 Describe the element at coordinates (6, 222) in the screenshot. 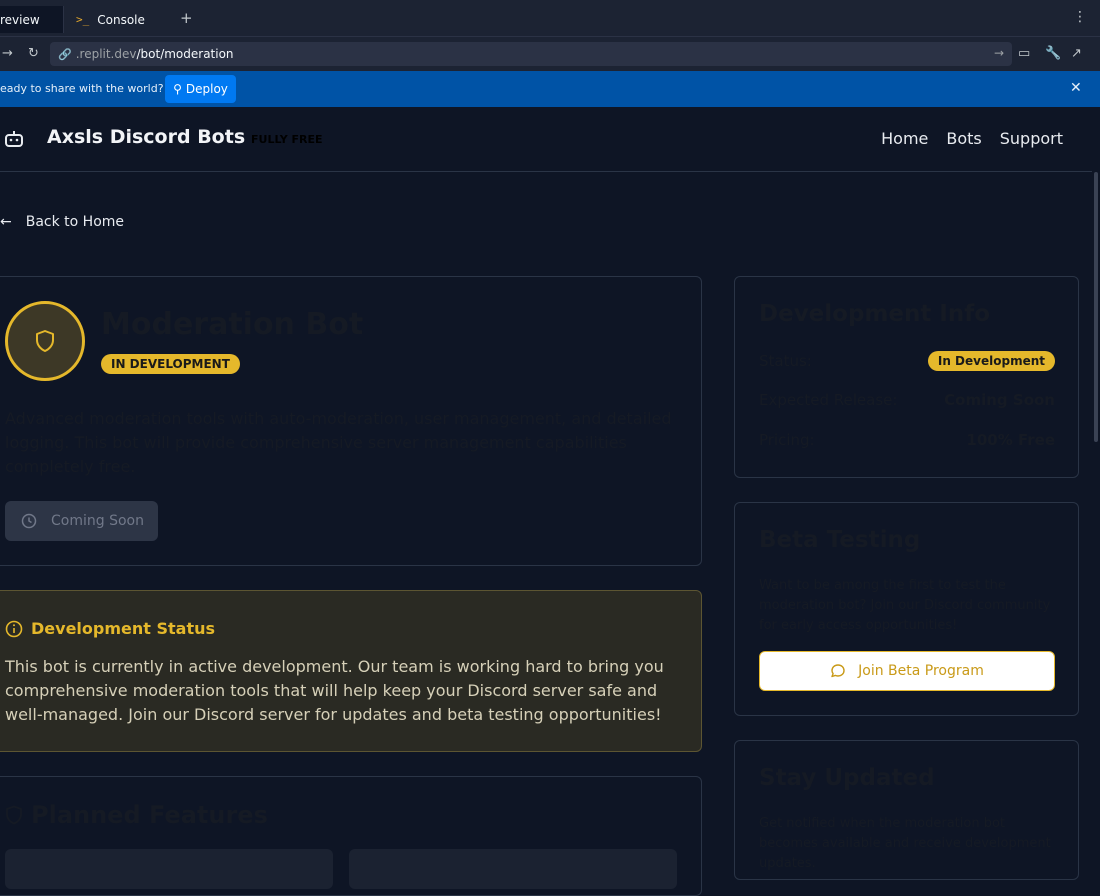

I see `arrow-left-icon: ←` at that location.